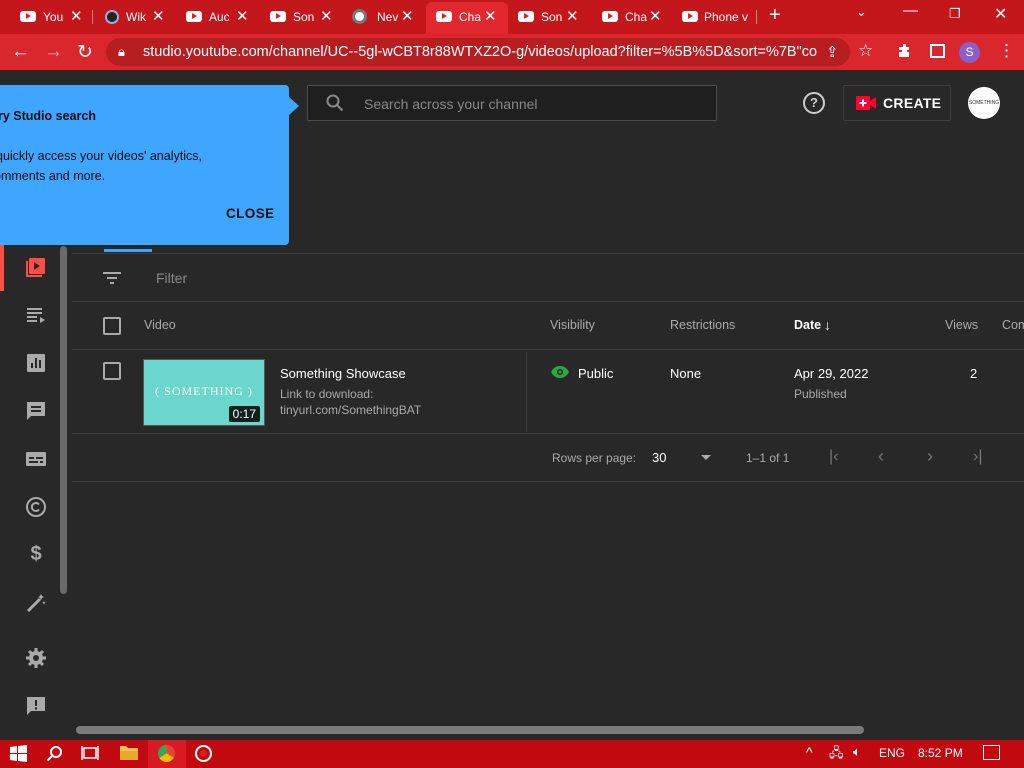 The height and width of the screenshot is (768, 1024). I want to click on popup-body: omments and more., so click(53, 176).